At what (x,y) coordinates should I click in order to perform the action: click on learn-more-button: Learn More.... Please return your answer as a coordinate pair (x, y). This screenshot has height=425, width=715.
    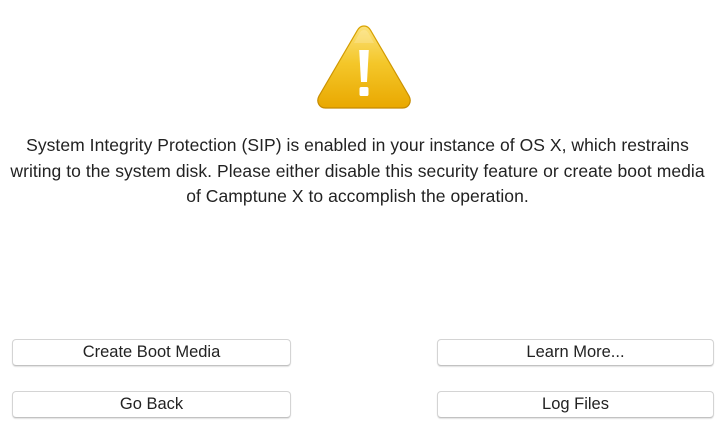
    Looking at the image, I should click on (575, 352).